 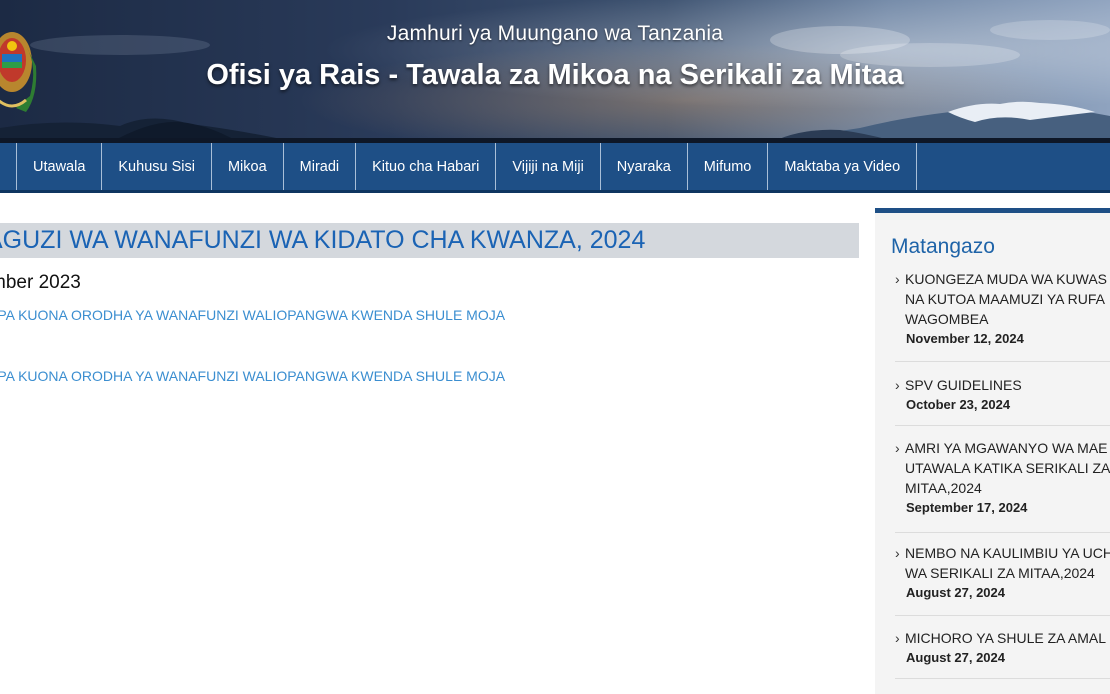 I want to click on announcement-date: November 12, 2024, so click(x=965, y=338).